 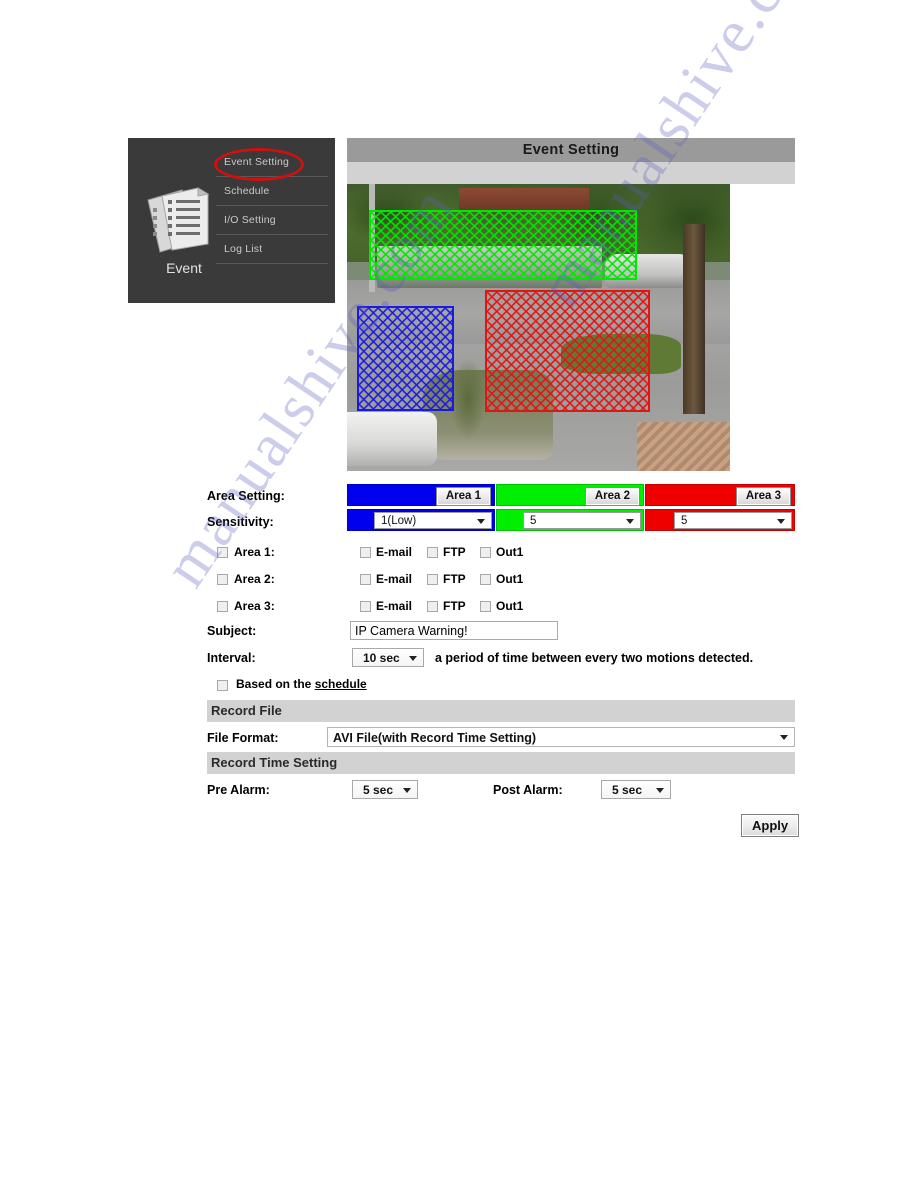 I want to click on area-1-email-label: E-mail, so click(x=394, y=552).